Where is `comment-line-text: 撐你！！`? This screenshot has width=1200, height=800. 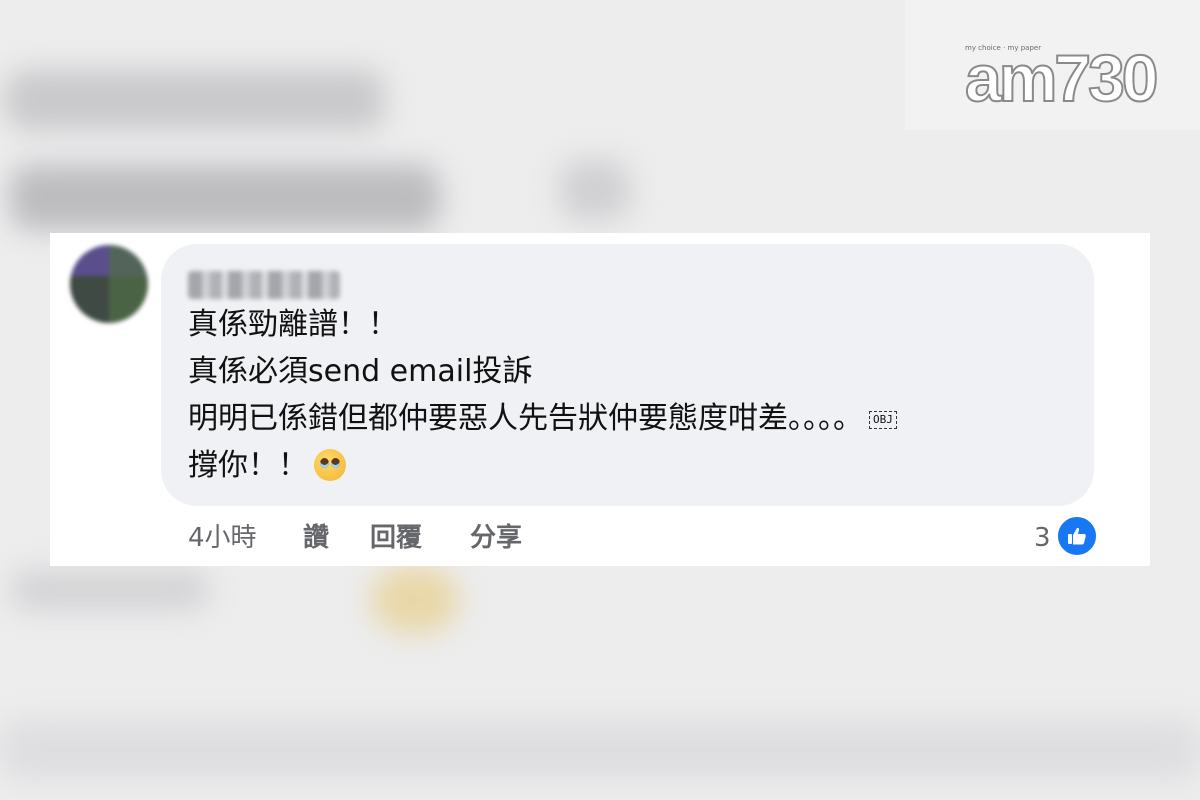
comment-line-text: 撐你！！ is located at coordinates (248, 465).